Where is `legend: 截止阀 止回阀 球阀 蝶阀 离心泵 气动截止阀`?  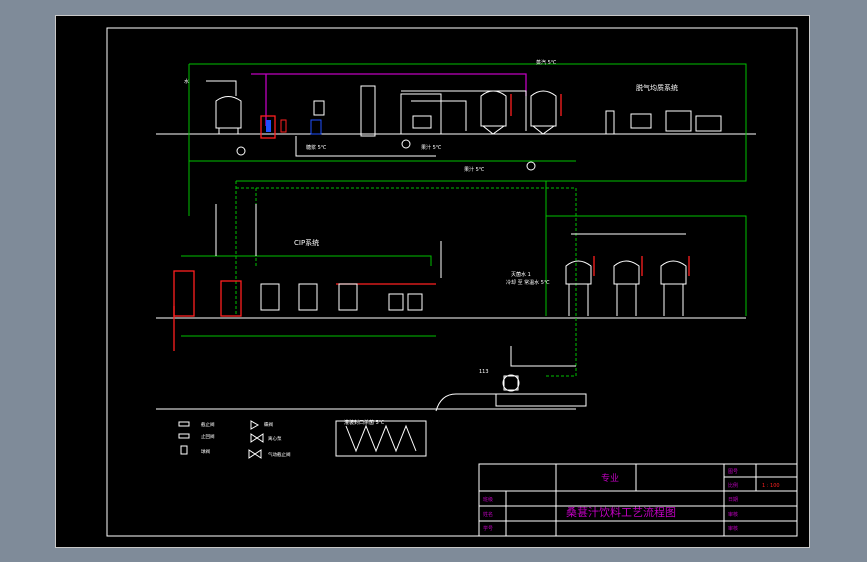
legend: 截止阀 止回阀 球阀 蝶阀 离心泵 气动截止阀 is located at coordinates (234, 439).